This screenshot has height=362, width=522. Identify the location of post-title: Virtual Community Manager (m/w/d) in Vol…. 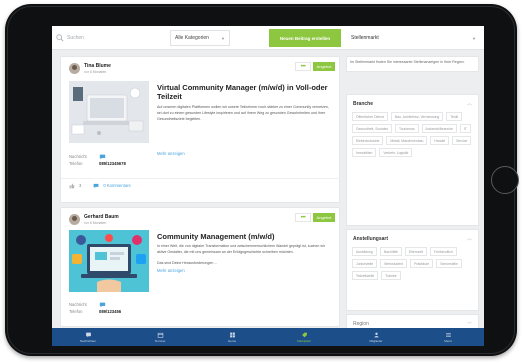
(244, 92).